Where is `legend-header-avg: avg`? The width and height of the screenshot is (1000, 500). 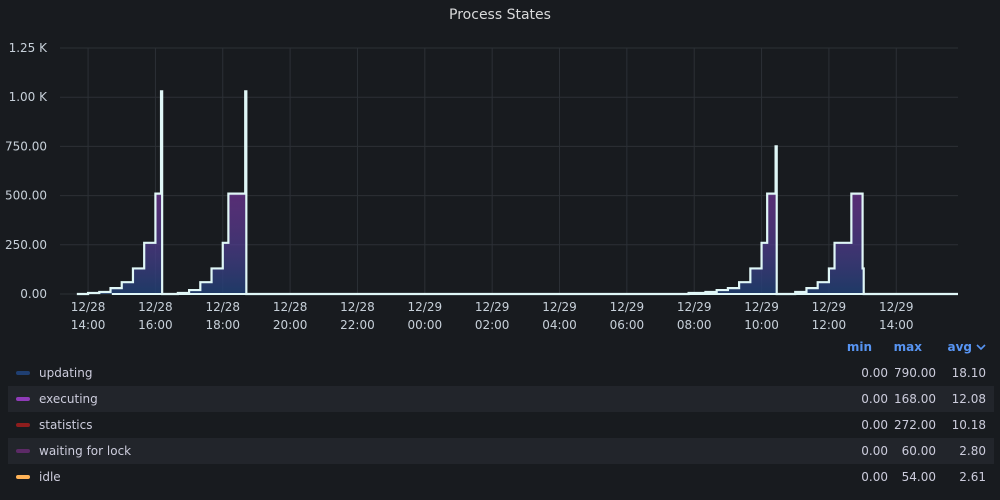
legend-header-avg: avg is located at coordinates (959, 347).